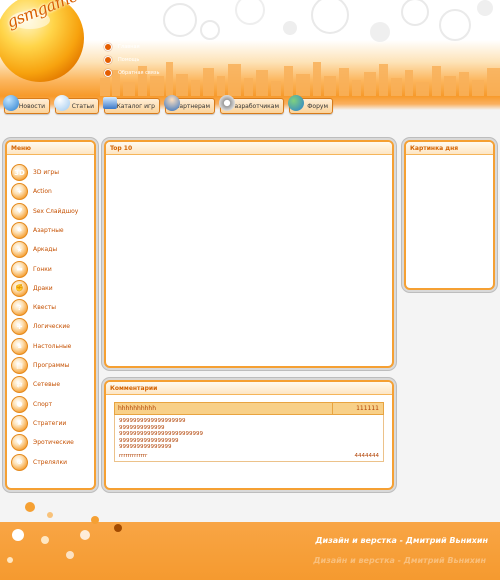  Describe the element at coordinates (50, 423) in the screenshot. I see `menu-item-label: Стратегии` at that location.